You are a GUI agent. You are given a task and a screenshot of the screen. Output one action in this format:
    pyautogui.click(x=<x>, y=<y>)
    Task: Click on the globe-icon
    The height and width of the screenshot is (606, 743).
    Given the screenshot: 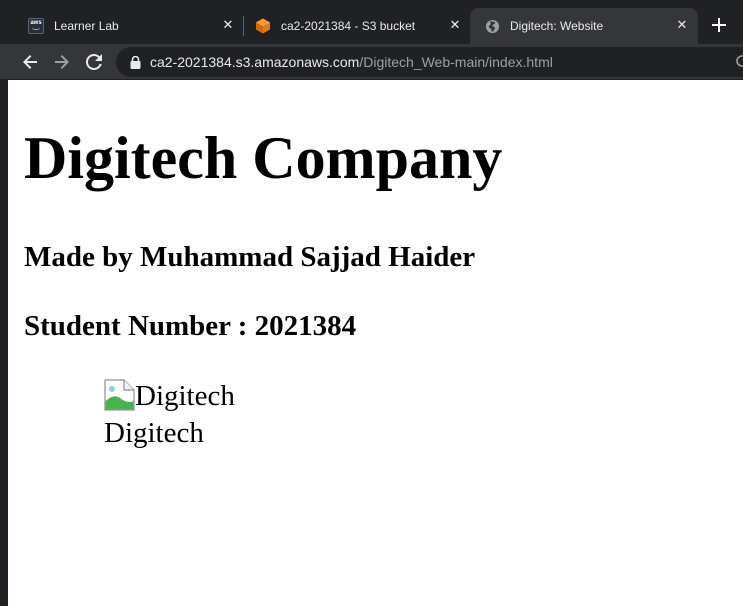 What is the action you would take?
    pyautogui.click(x=492, y=26)
    